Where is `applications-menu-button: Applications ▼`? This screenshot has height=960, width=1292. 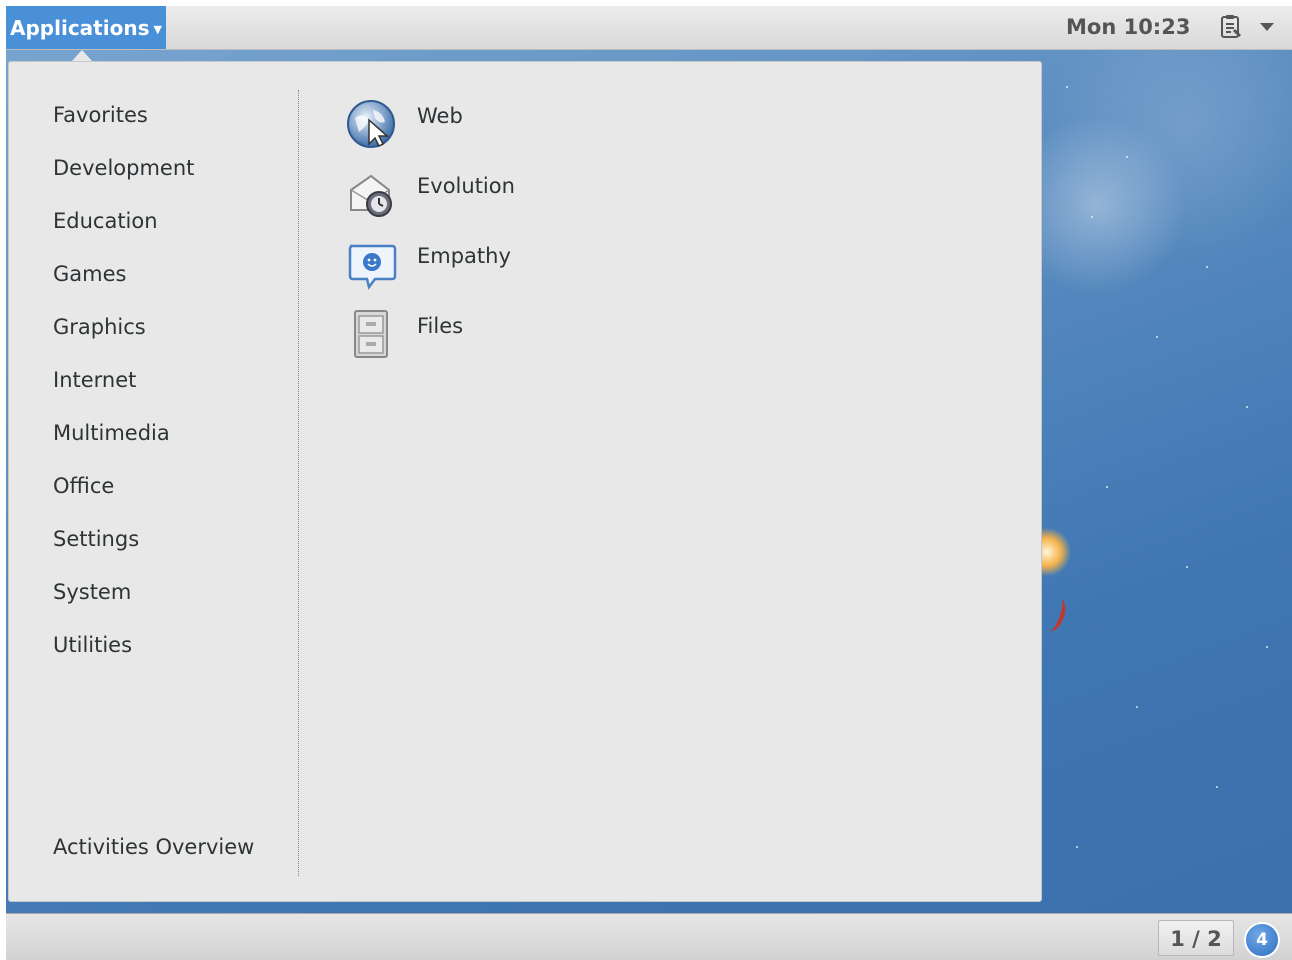 applications-menu-button: Applications ▼ is located at coordinates (86, 27).